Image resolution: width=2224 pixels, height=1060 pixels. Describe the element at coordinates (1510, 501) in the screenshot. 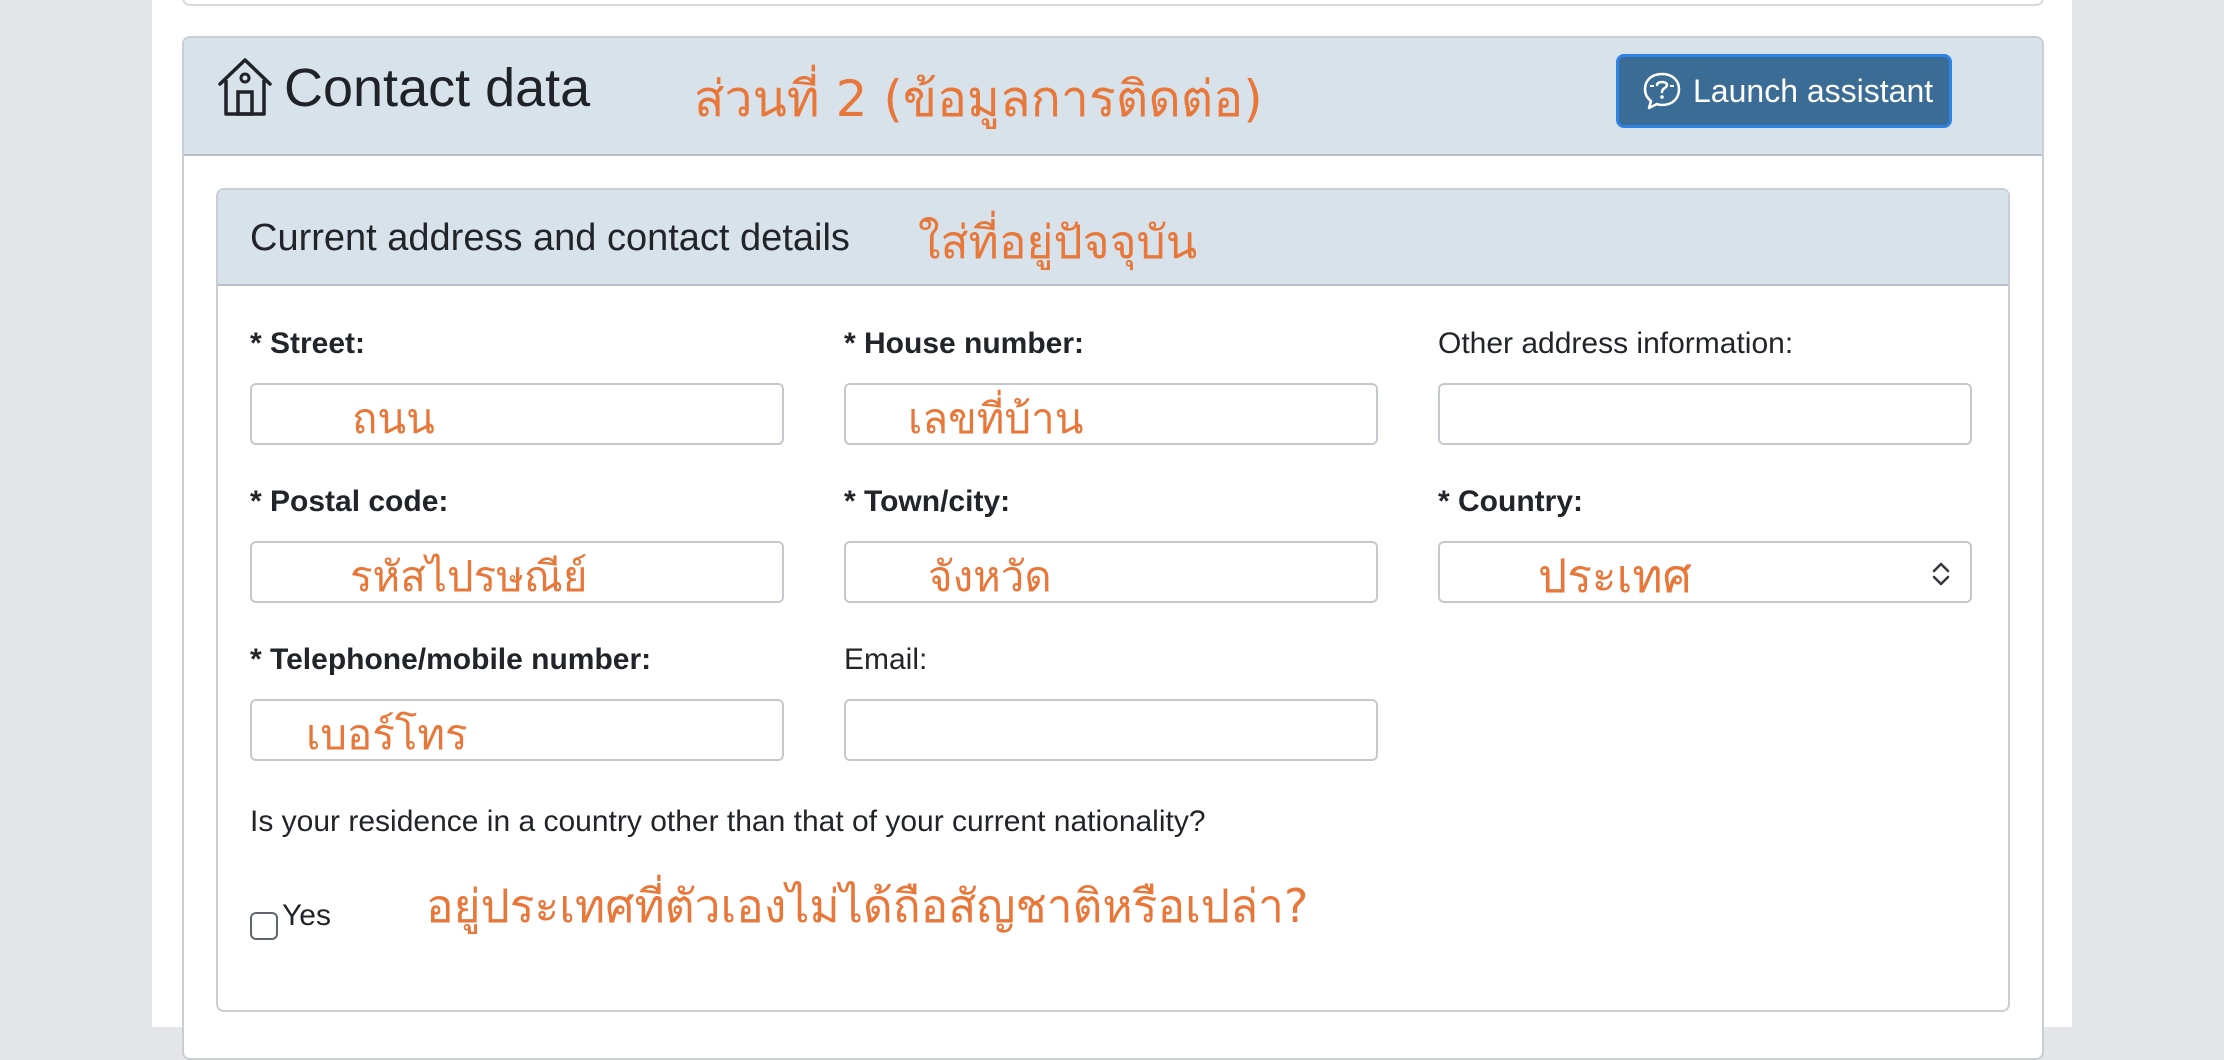

I see `country-label: * Country:` at that location.